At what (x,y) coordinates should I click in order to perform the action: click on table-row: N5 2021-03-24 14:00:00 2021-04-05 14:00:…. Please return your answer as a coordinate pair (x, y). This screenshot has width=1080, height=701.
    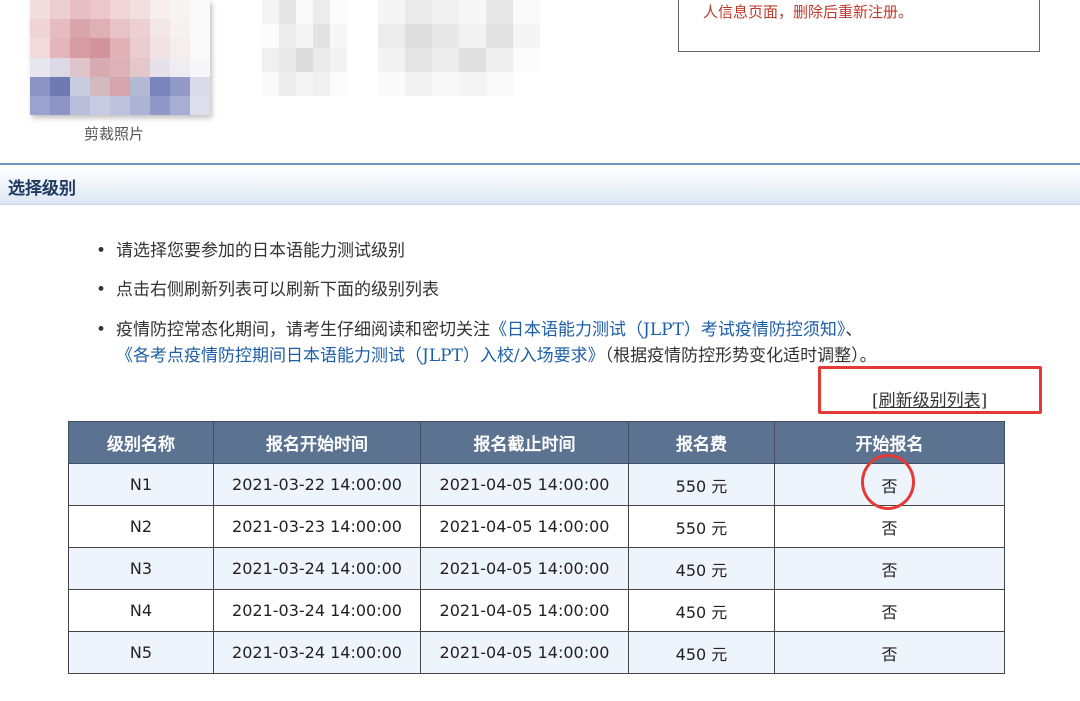
    Looking at the image, I should click on (536, 652).